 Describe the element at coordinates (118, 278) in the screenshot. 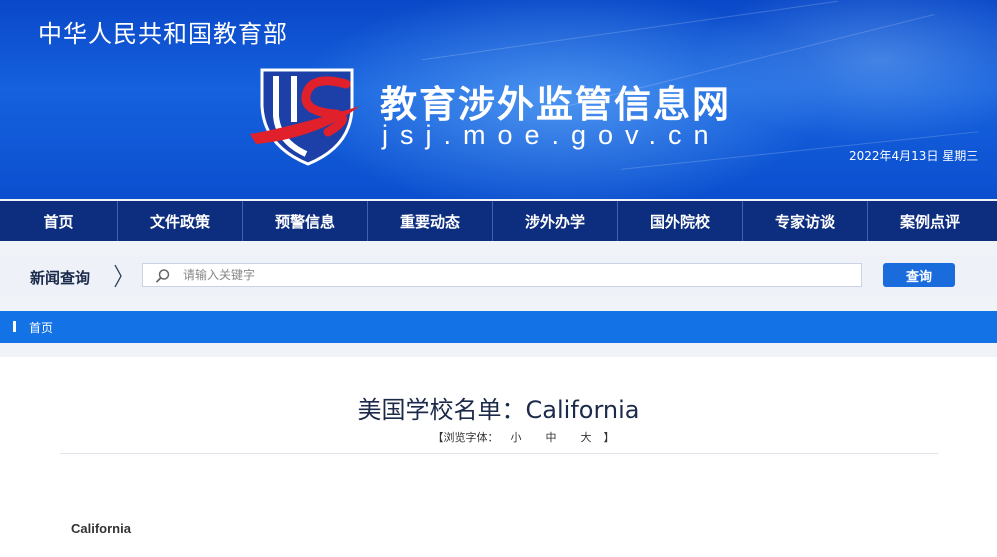

I see `chevron-right-icon` at that location.